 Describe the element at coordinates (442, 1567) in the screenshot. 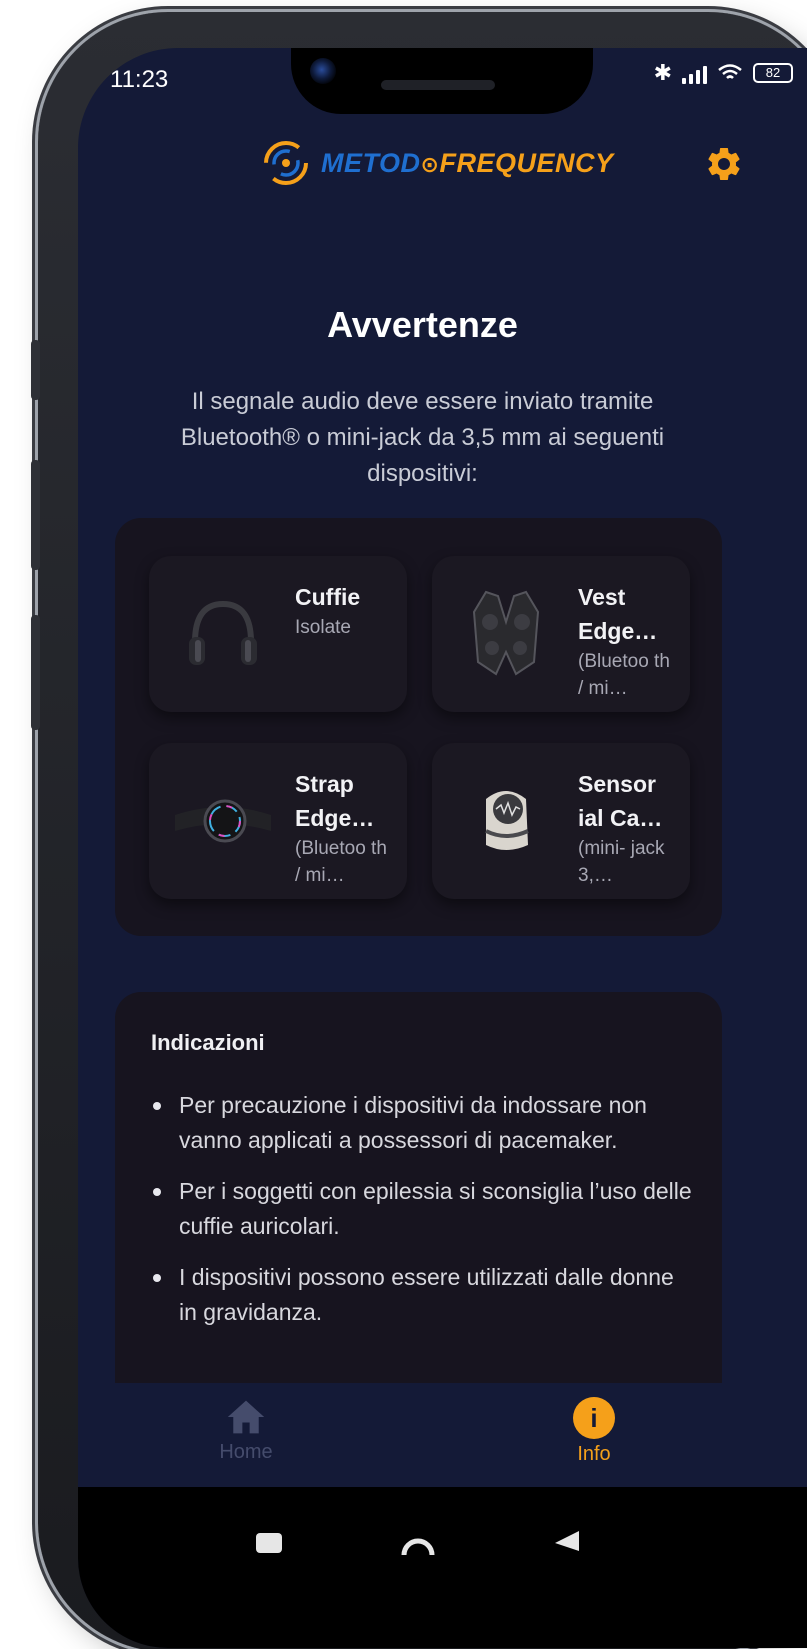

I see `system-navigation-bar` at that location.